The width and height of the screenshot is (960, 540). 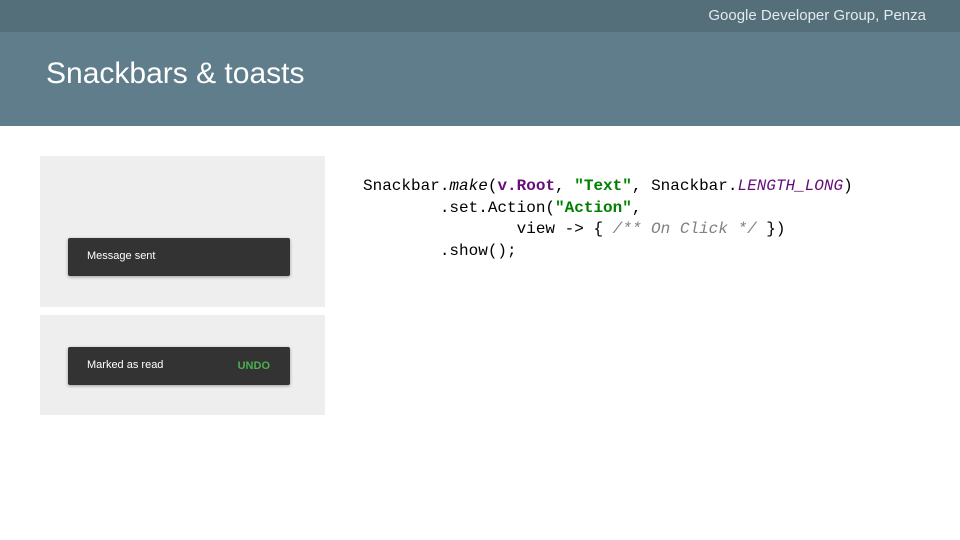 I want to click on code-string: "Text", so click(x=603, y=186).